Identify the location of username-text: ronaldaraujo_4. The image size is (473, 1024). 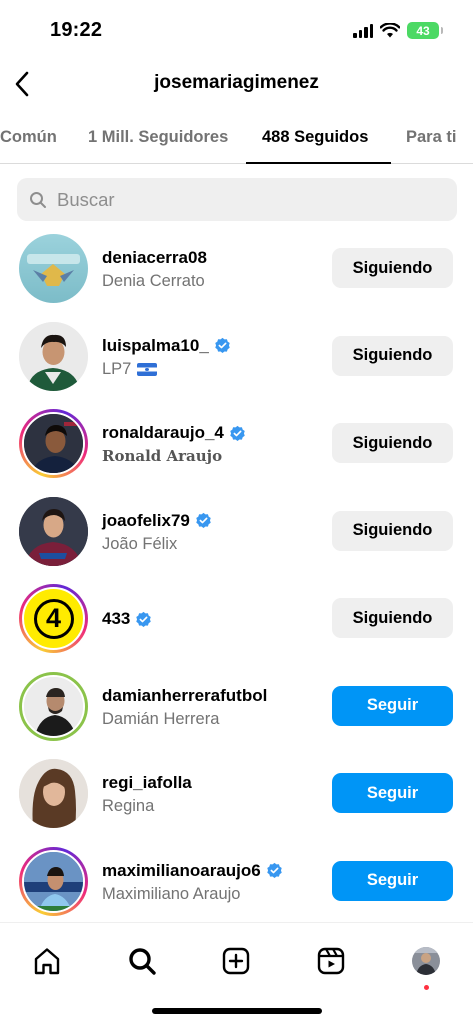
(163, 433).